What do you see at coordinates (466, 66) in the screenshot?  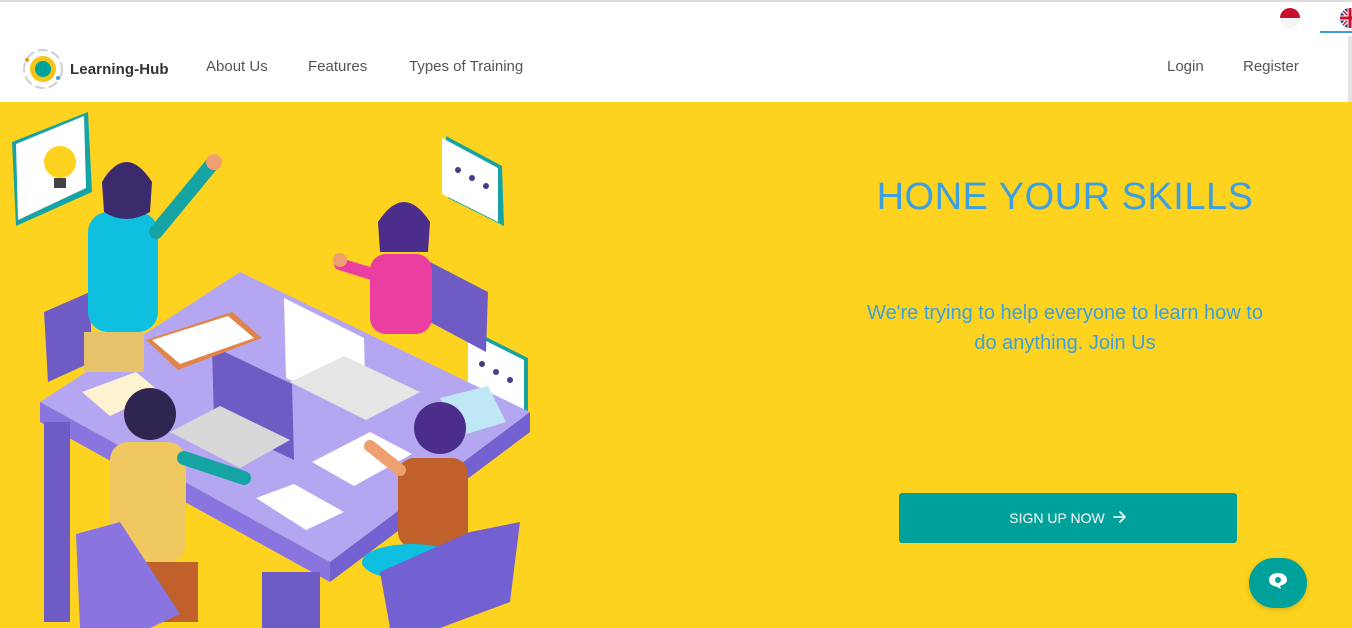 I see `nav-types-of-training: Types of Training` at bounding box center [466, 66].